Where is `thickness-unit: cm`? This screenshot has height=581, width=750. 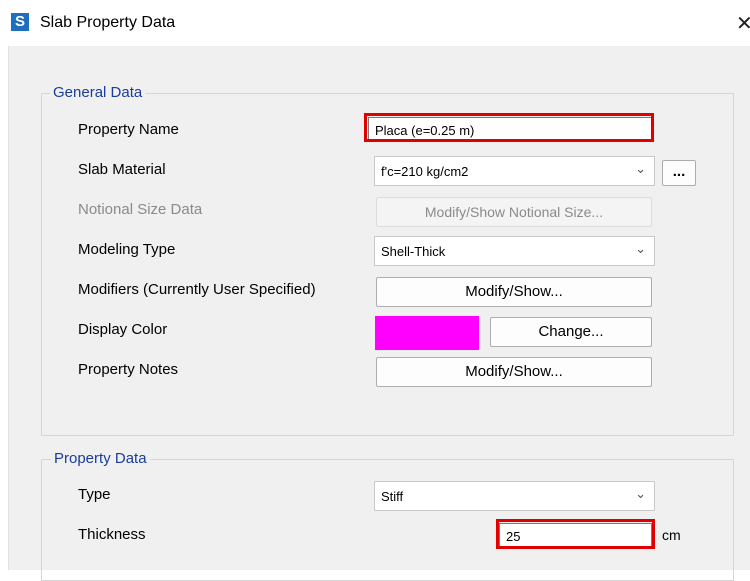
thickness-unit: cm is located at coordinates (671, 535).